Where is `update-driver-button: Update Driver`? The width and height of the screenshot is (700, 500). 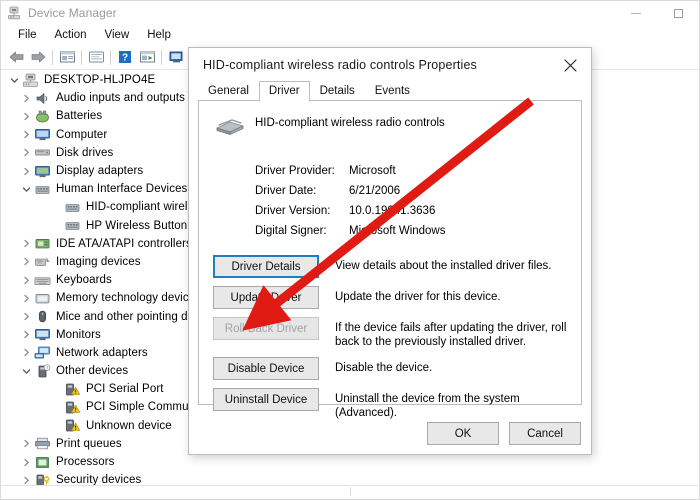
update-driver-button: Update Driver is located at coordinates (266, 297).